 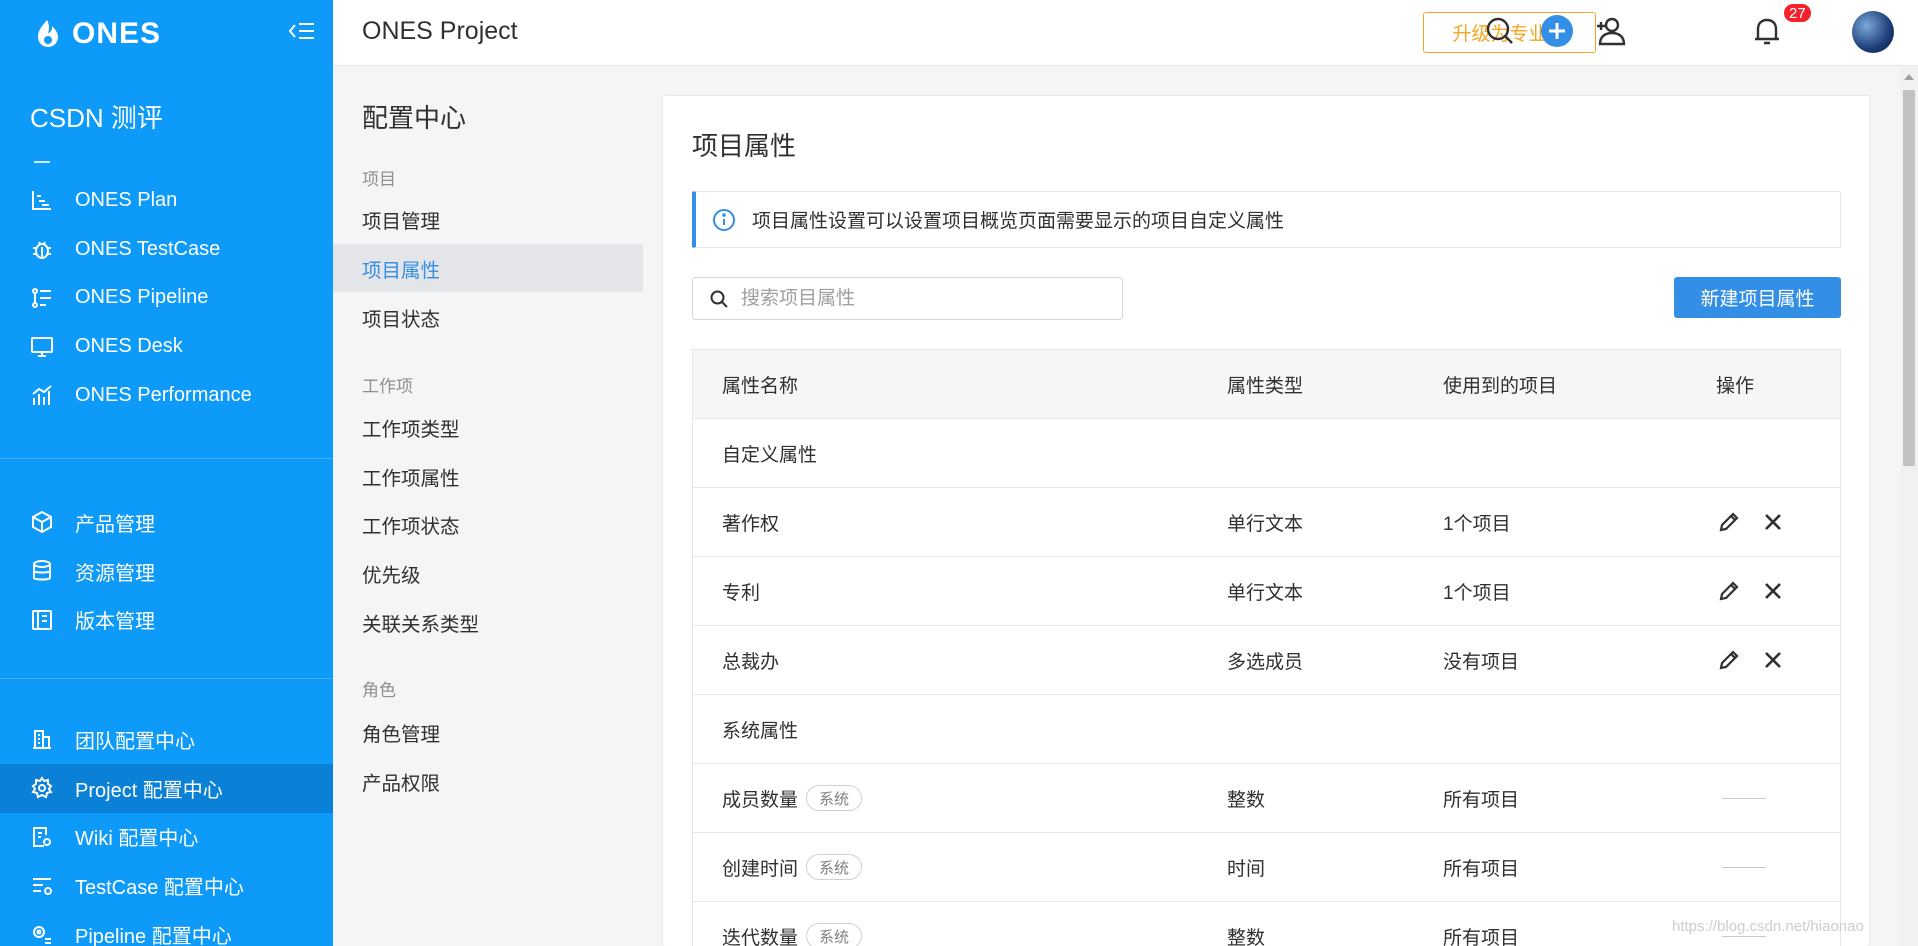 What do you see at coordinates (1611, 31) in the screenshot?
I see `add-user-icon` at bounding box center [1611, 31].